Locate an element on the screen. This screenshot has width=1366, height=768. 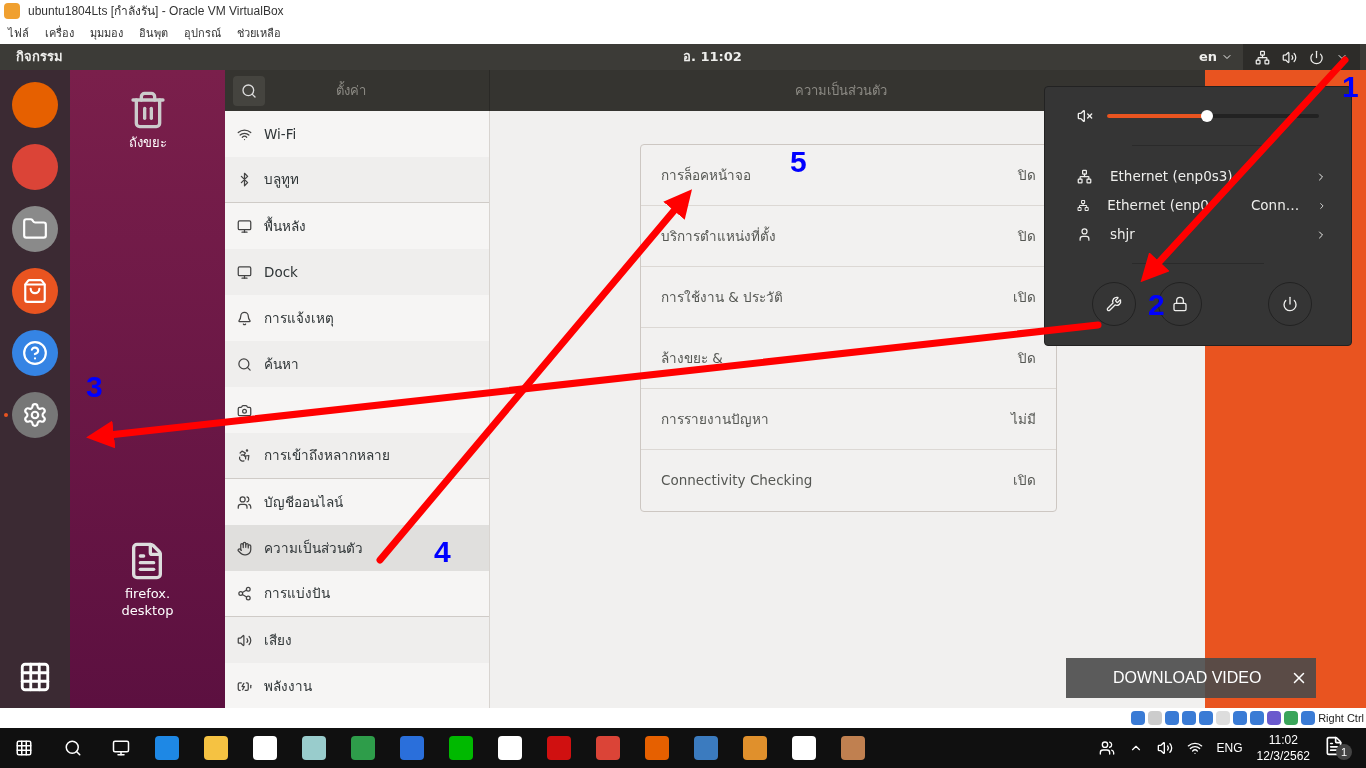
sound-icon is located at coordinates (244, 640).